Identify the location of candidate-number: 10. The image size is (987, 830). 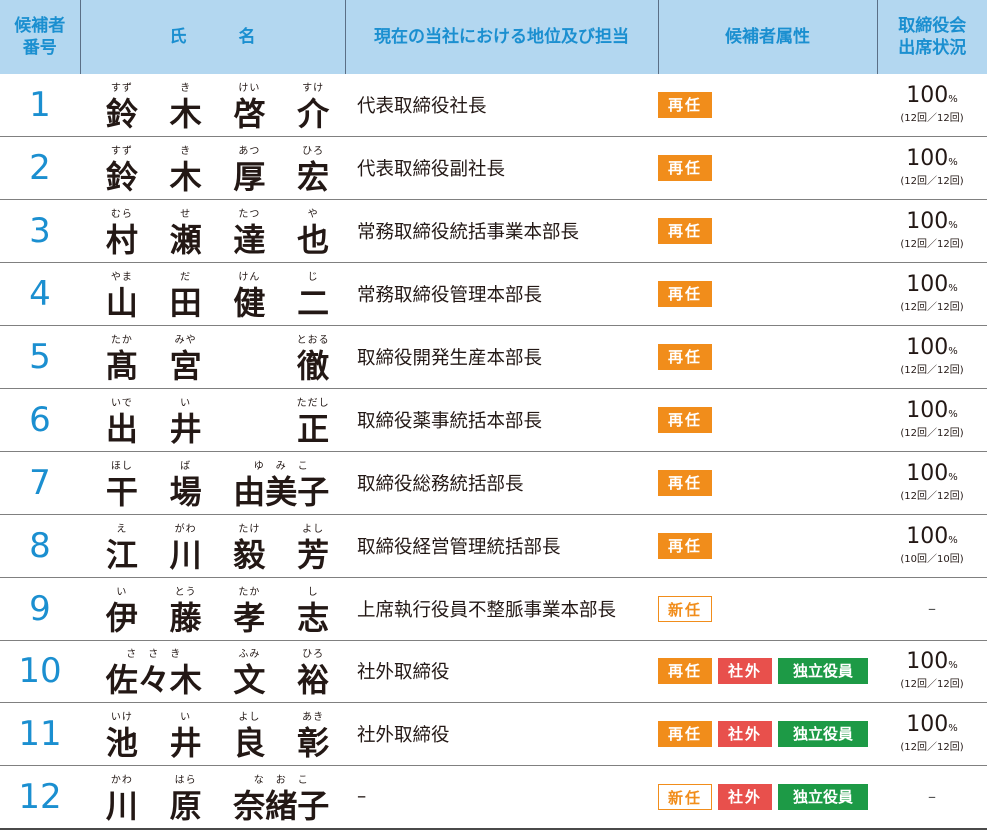
(40, 671).